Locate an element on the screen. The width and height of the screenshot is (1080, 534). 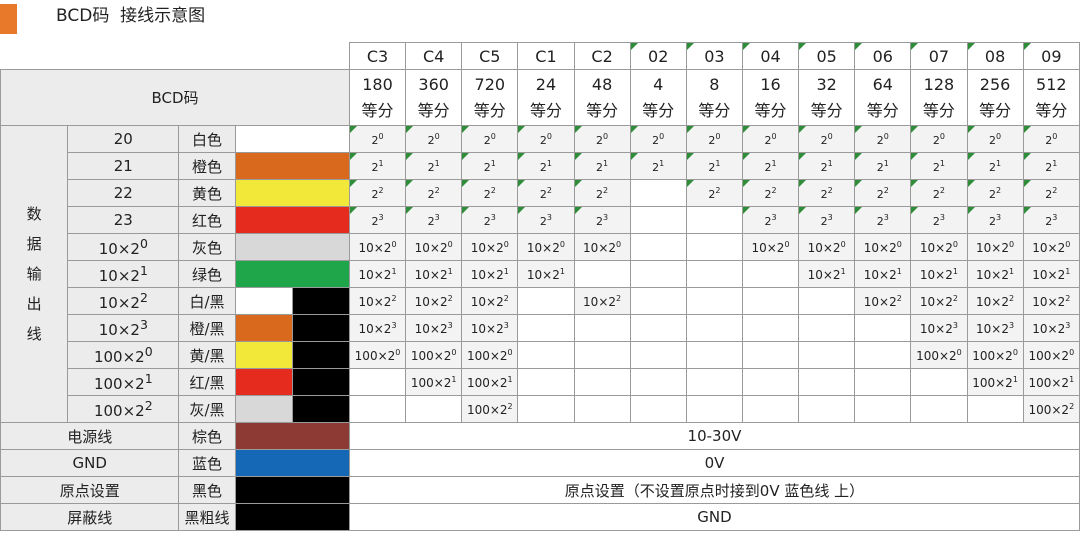
bit-cell: 10×20 is located at coordinates (602, 247).